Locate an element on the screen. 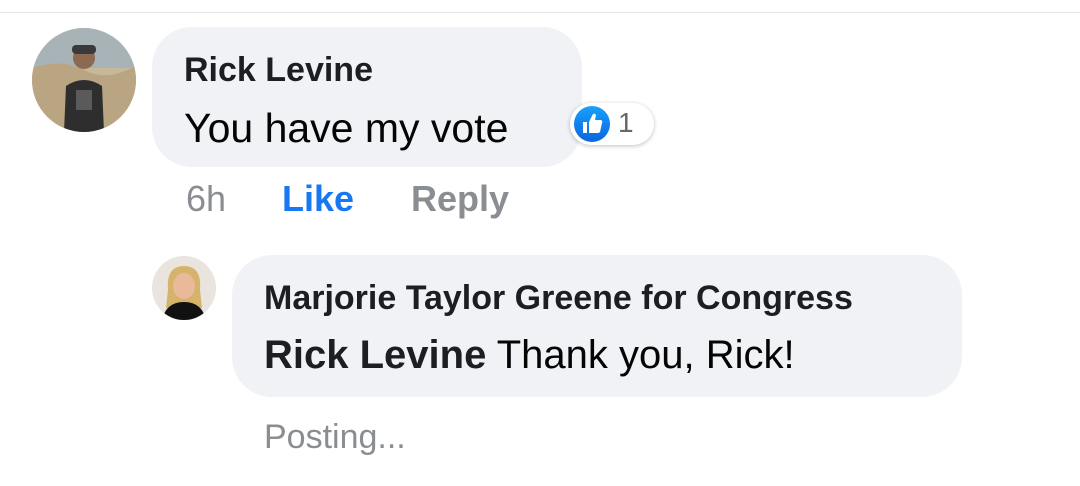 Image resolution: width=1080 pixels, height=486 pixels. like-thumbs-up-icon is located at coordinates (592, 124).